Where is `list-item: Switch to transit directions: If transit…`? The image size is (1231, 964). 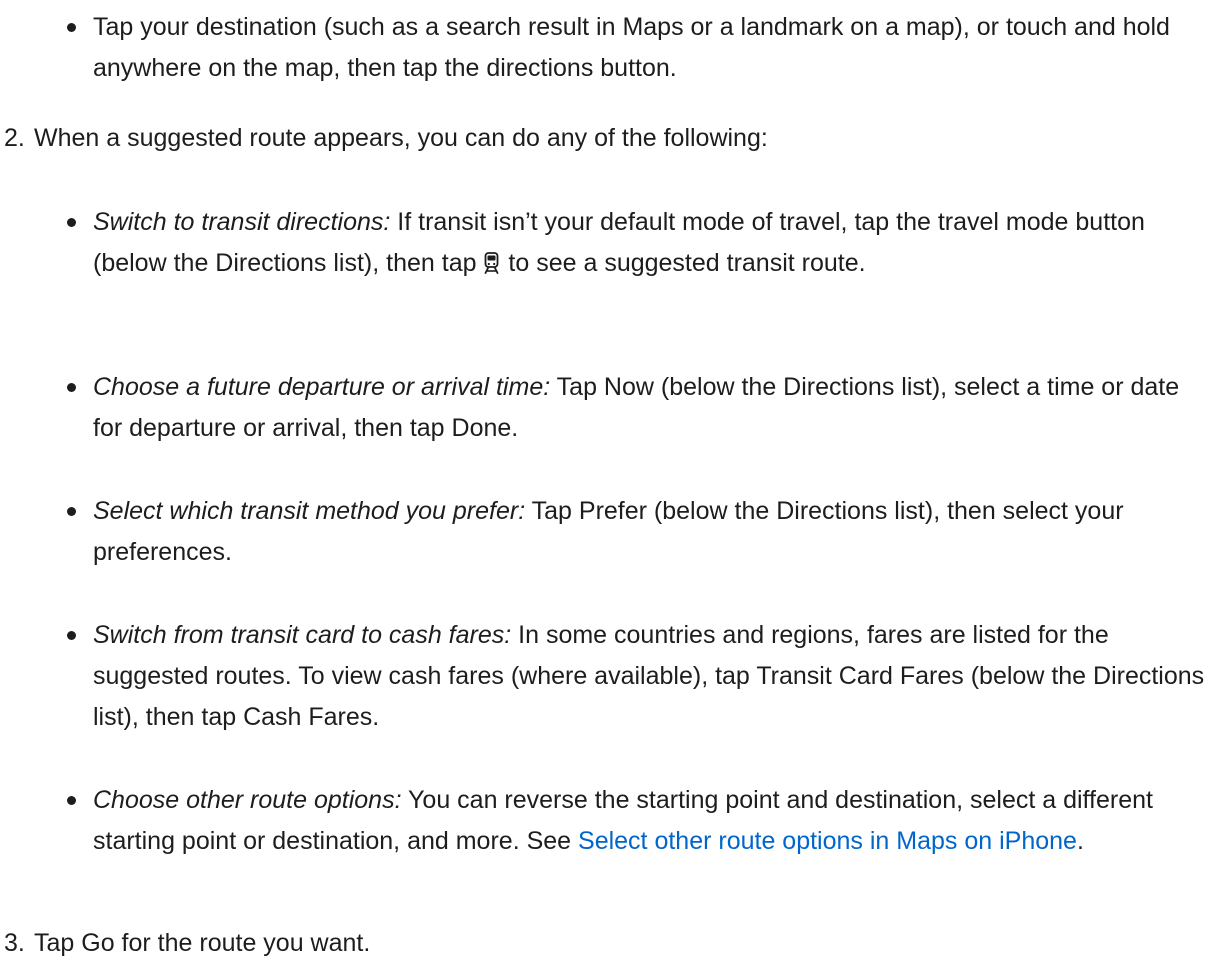
list-item: Switch to transit directions: If transit… is located at coordinates (615, 243).